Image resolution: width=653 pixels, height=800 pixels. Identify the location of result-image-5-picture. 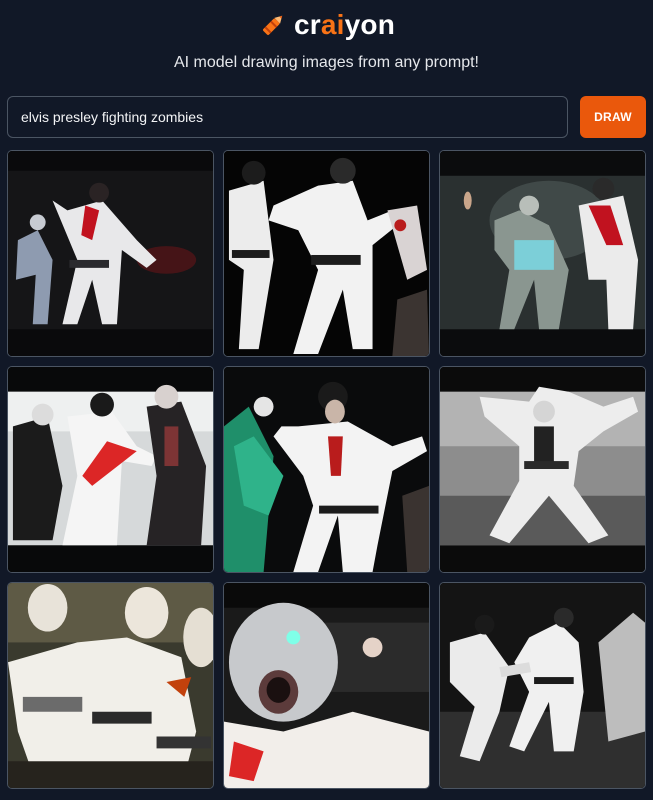
(326, 469).